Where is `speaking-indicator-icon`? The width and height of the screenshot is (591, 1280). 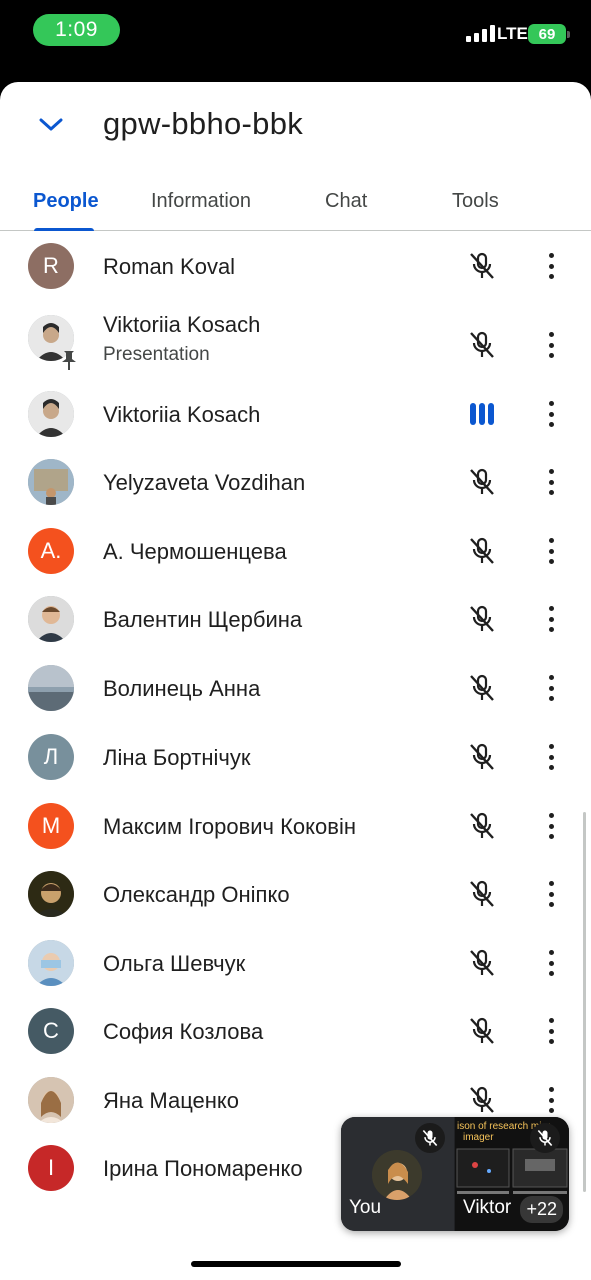 speaking-indicator-icon is located at coordinates (482, 414).